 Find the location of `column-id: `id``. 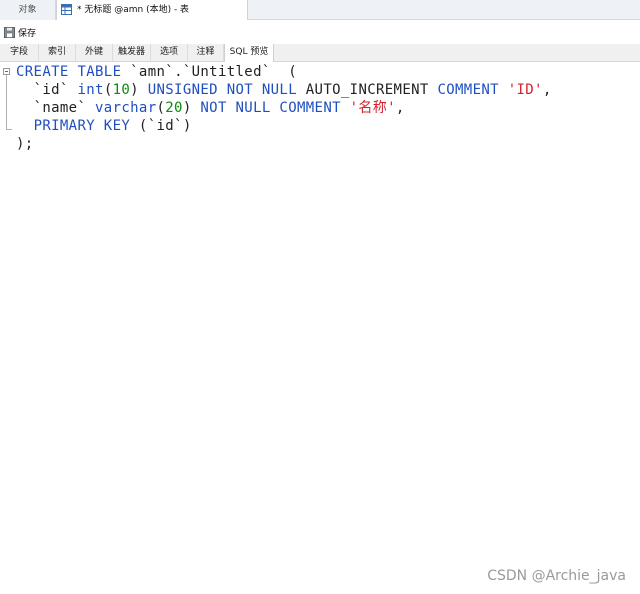

column-id: `id` is located at coordinates (51, 90).